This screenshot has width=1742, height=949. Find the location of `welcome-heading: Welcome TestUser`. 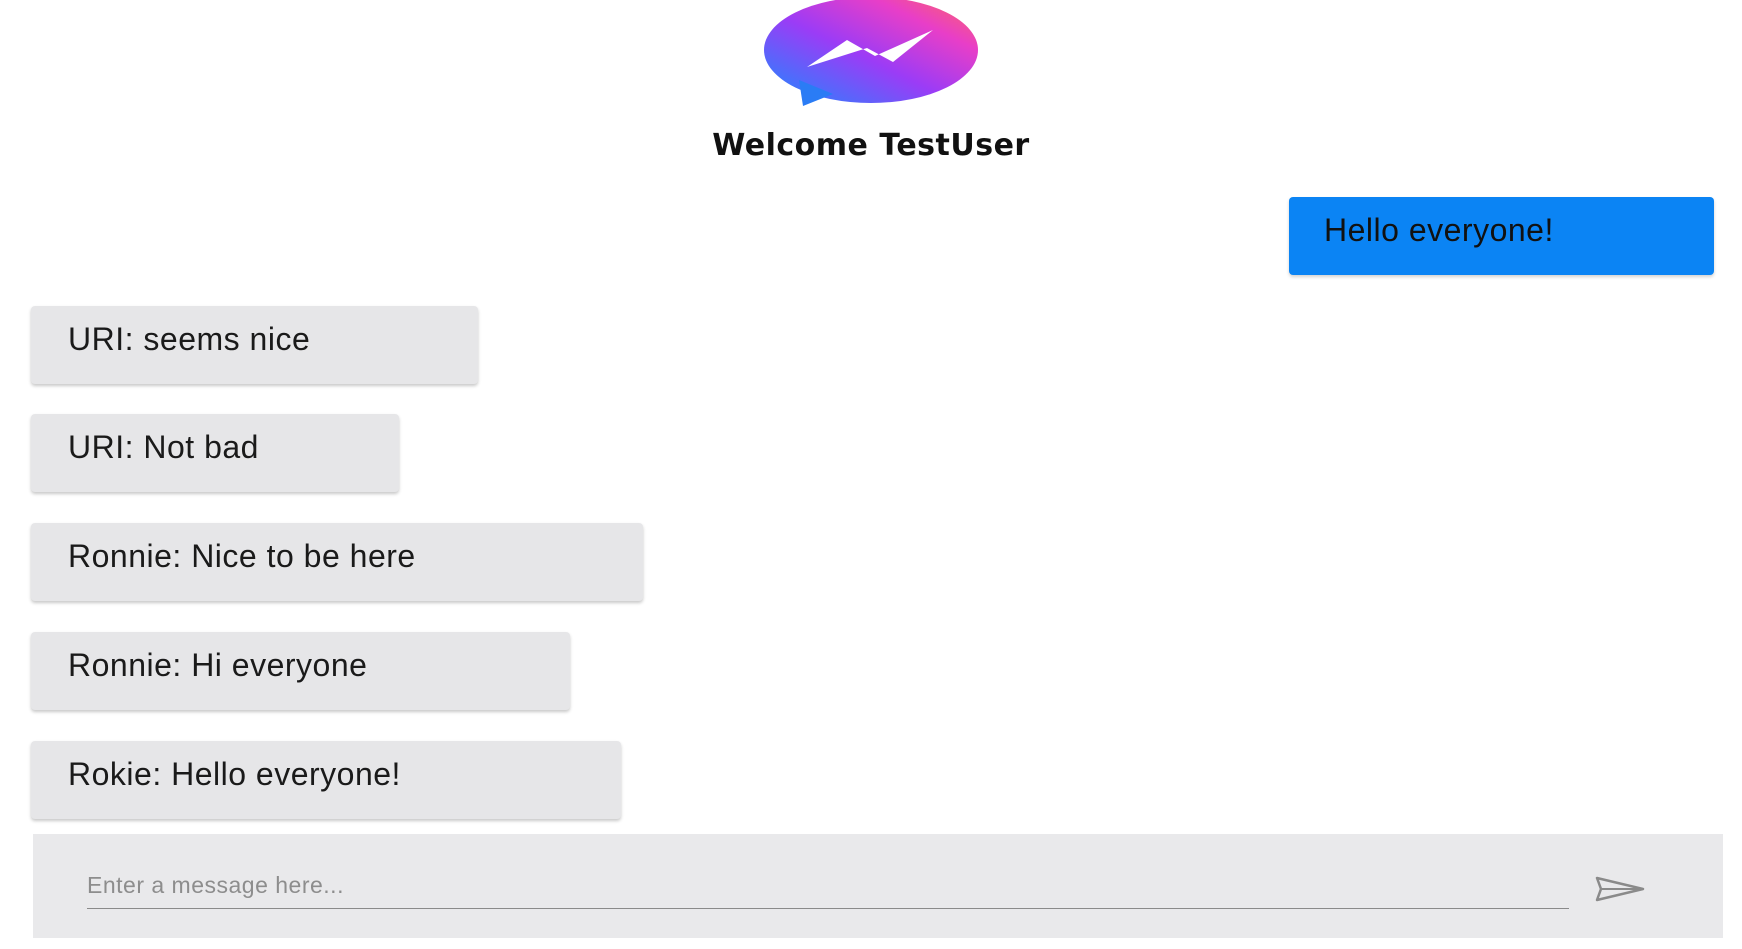

welcome-heading: Welcome TestUser is located at coordinates (871, 145).